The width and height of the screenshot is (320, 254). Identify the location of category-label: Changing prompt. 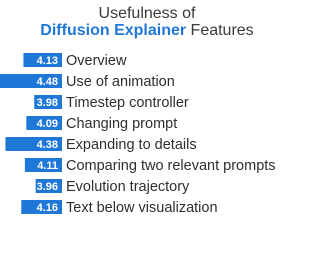
(121, 124).